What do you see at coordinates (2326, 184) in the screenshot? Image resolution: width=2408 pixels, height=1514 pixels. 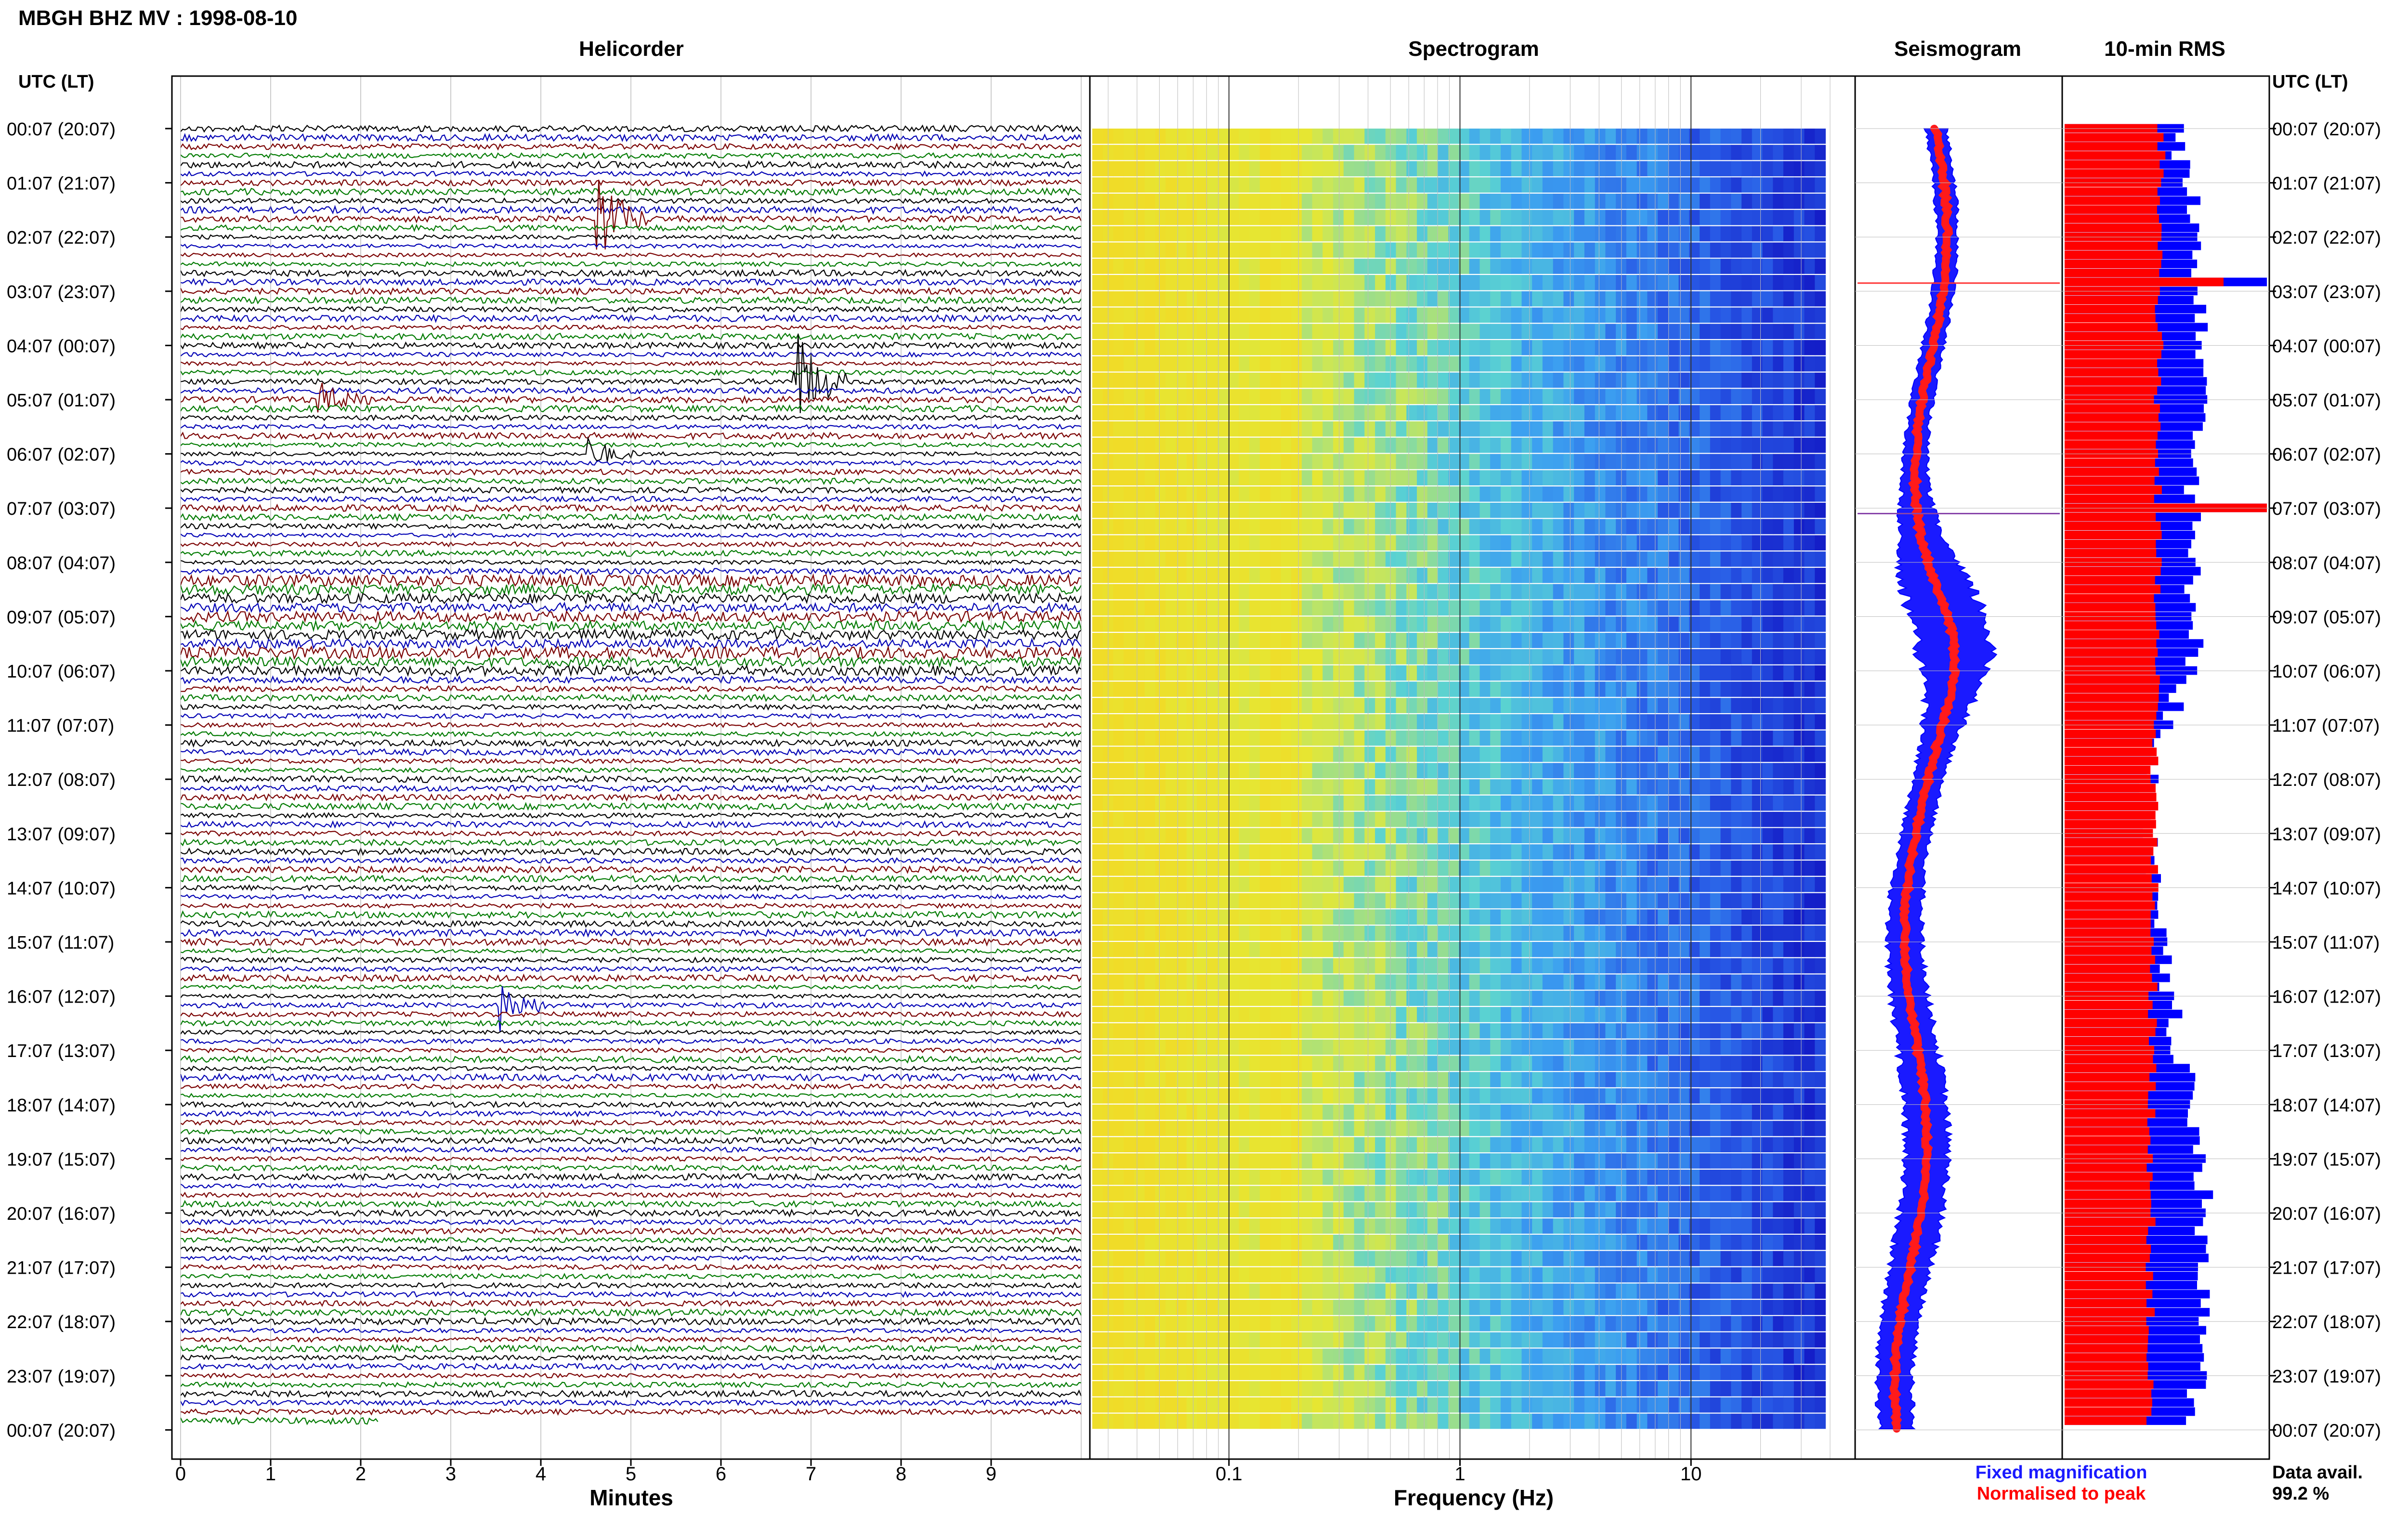 I see `right-time-tick-label: 01:07 (21:07)` at bounding box center [2326, 184].